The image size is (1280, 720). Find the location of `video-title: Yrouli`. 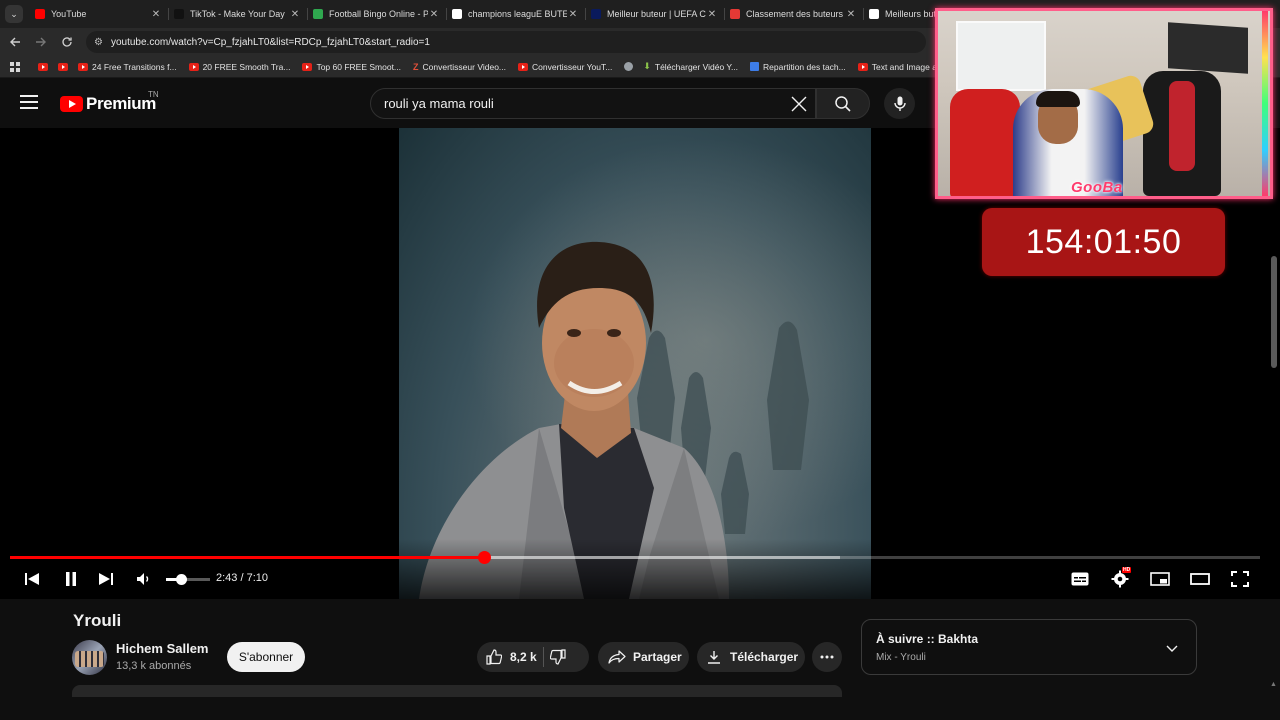

video-title: Yrouli is located at coordinates (97, 620).